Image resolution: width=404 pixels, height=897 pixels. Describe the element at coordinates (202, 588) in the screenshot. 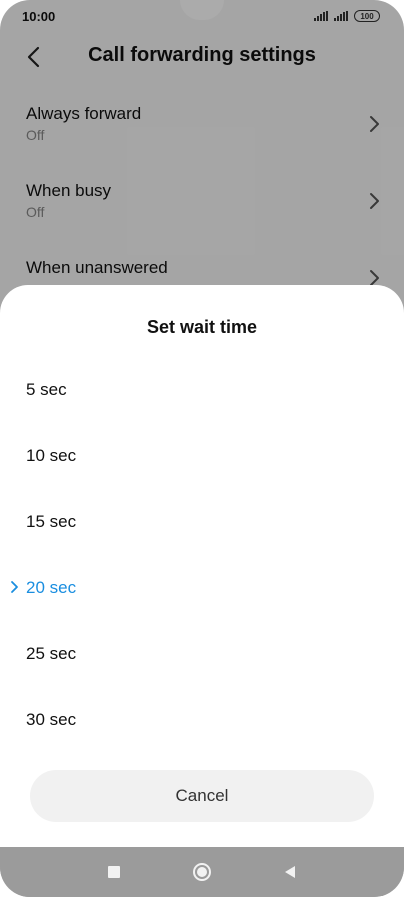

I see `option-20-sec: 20 sec` at that location.